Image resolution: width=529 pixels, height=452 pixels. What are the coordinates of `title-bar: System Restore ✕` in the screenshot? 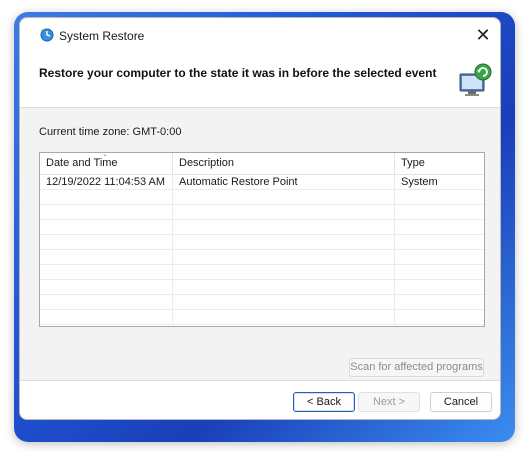 It's located at (260, 35).